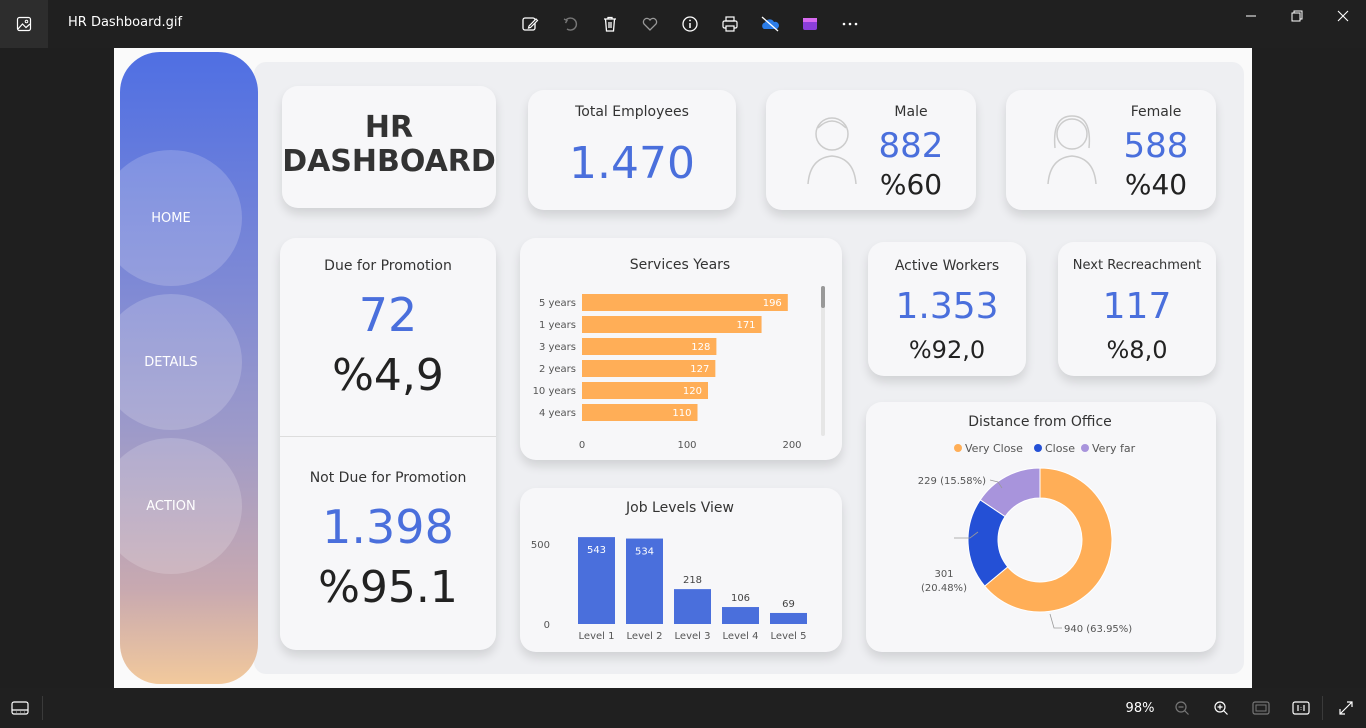 The height and width of the screenshot is (728, 1366). What do you see at coordinates (557, 347) in the screenshot?
I see `services-years-category-label: 3 years` at bounding box center [557, 347].